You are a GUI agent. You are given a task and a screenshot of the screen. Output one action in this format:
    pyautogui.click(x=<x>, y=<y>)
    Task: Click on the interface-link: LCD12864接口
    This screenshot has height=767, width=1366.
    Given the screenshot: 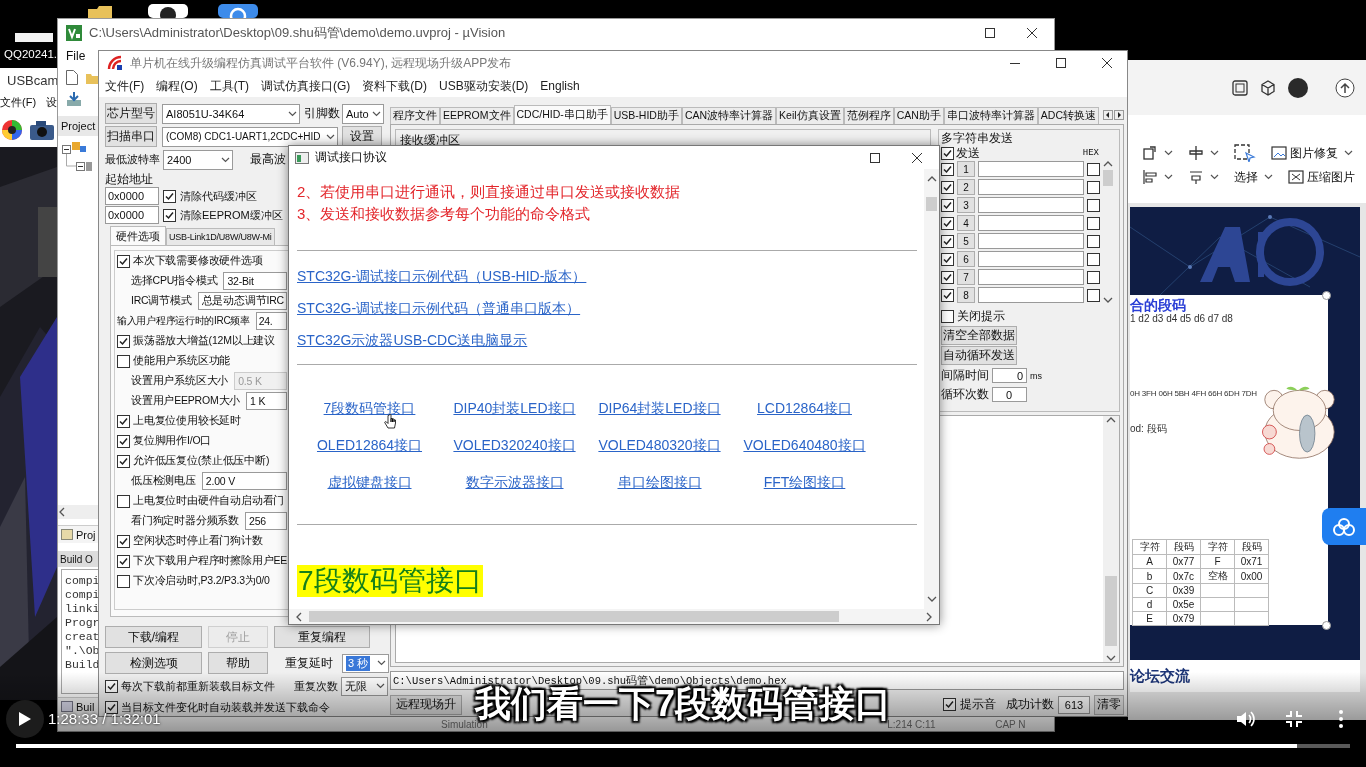 What is the action you would take?
    pyautogui.click(x=804, y=407)
    